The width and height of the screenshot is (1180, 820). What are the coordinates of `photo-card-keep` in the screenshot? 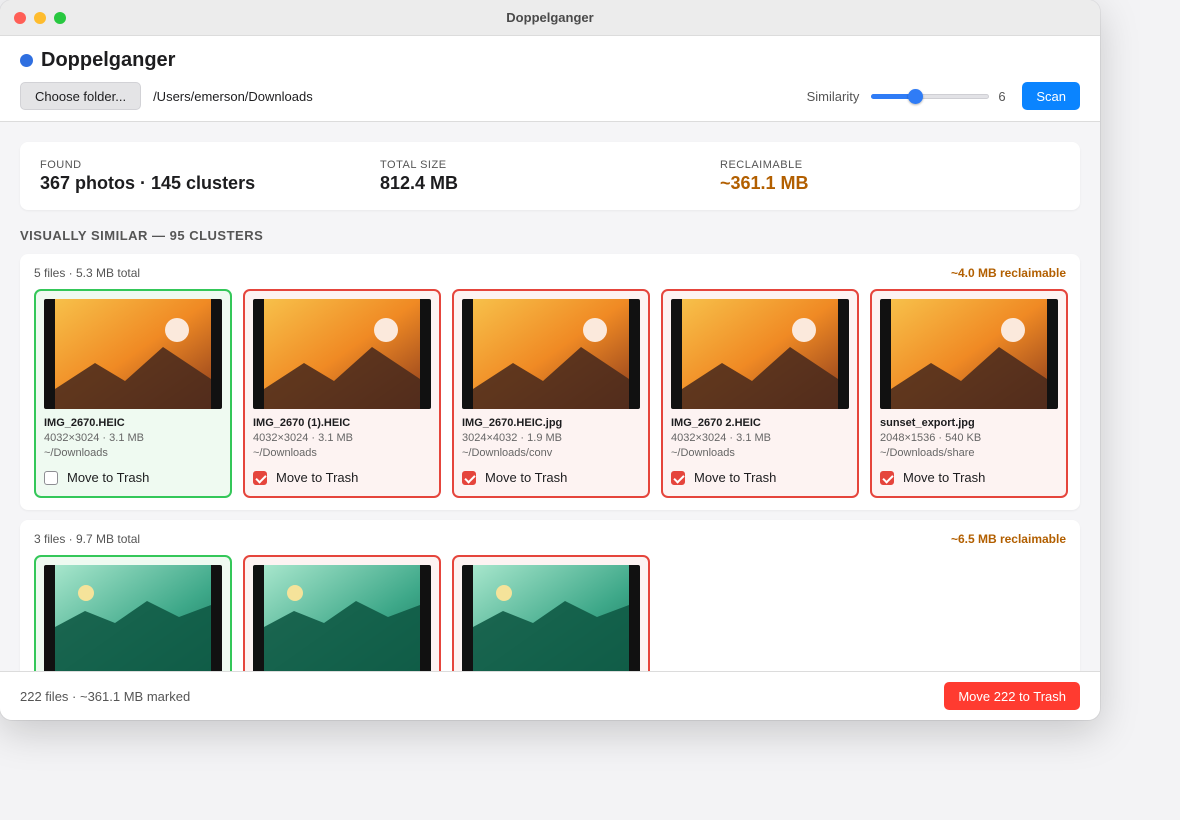 It's located at (133, 613).